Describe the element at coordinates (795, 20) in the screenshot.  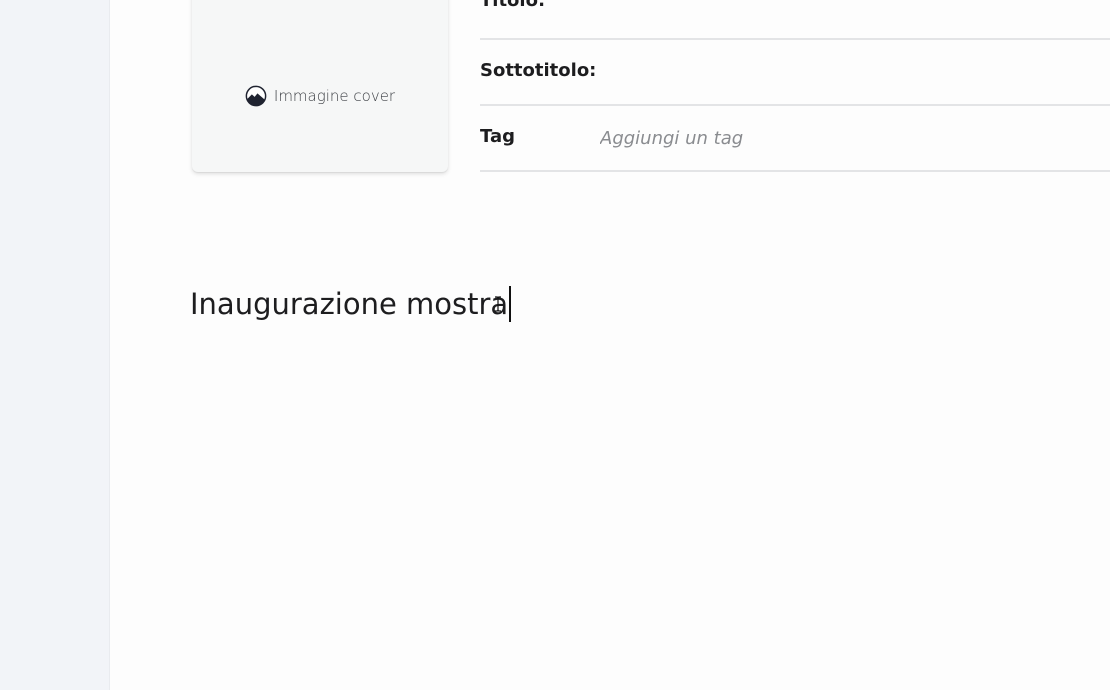
I see `titolo-row: Titolo:` at that location.